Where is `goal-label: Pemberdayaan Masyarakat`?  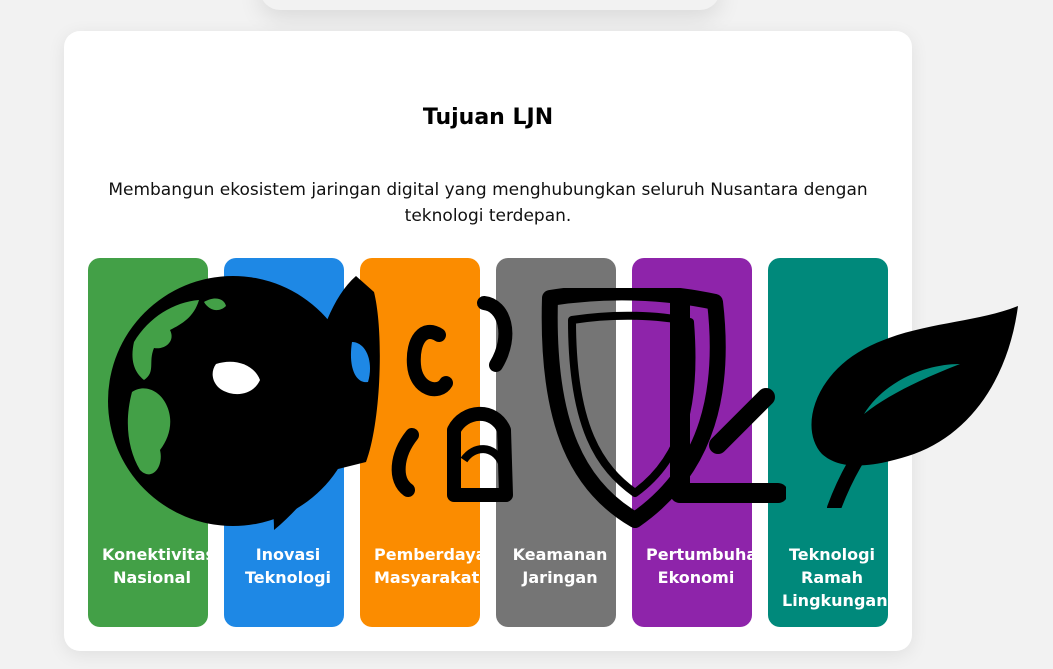 goal-label: Pemberdayaan Masyarakat is located at coordinates (441, 566).